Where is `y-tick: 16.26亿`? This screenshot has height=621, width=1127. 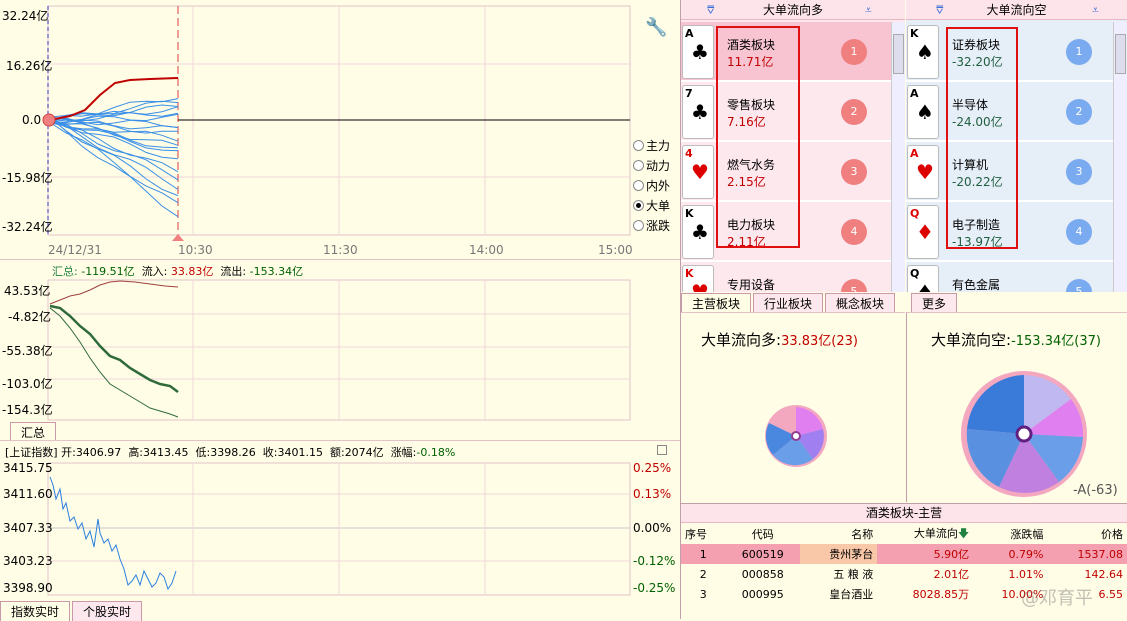 y-tick: 16.26亿 is located at coordinates (29, 66).